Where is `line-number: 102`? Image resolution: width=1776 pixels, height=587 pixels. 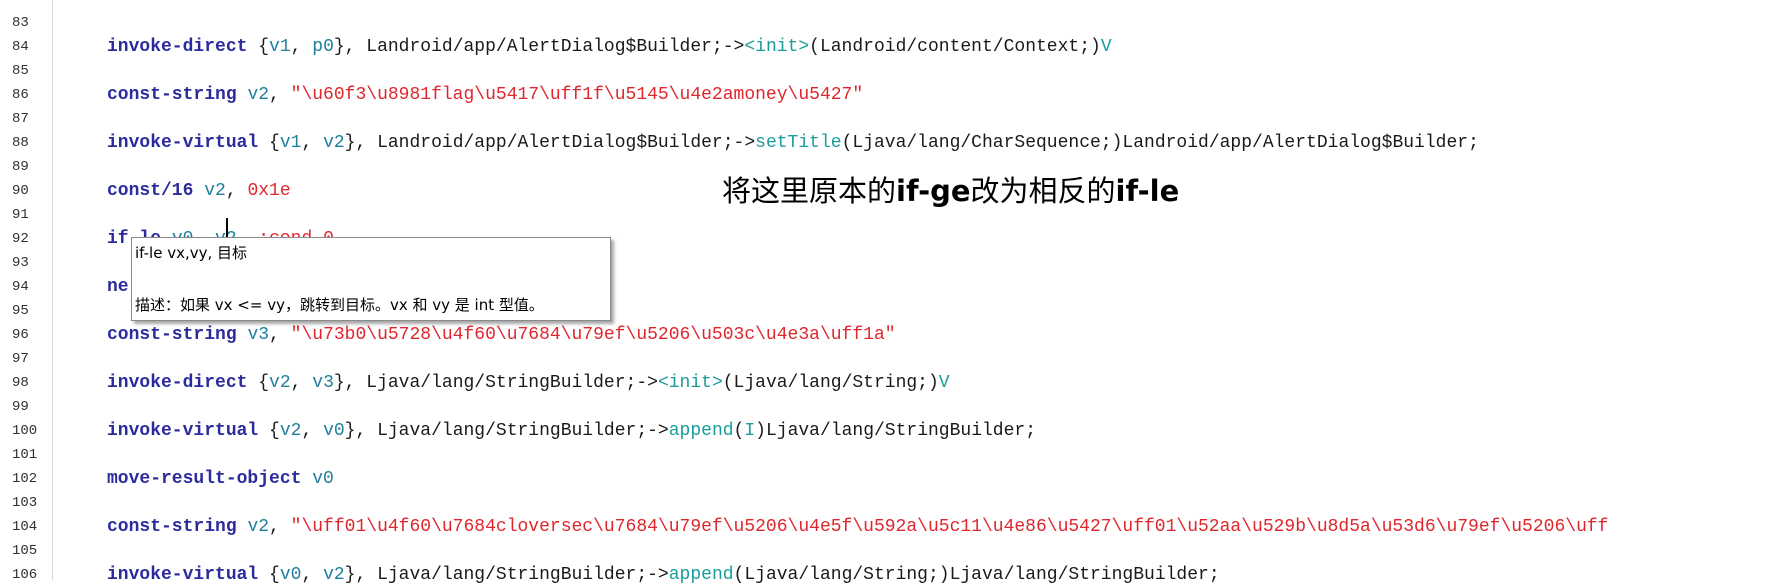 line-number: 102 is located at coordinates (25, 479).